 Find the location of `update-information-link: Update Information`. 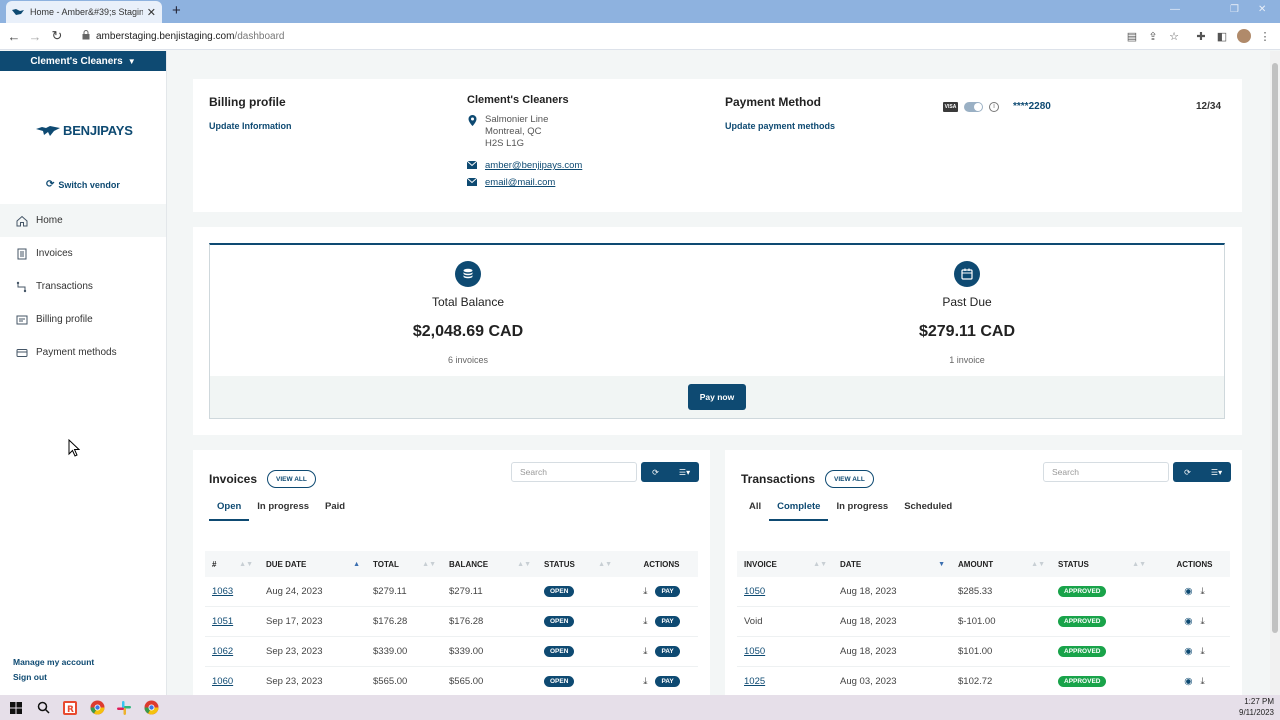

update-information-link: Update Information is located at coordinates (250, 126).